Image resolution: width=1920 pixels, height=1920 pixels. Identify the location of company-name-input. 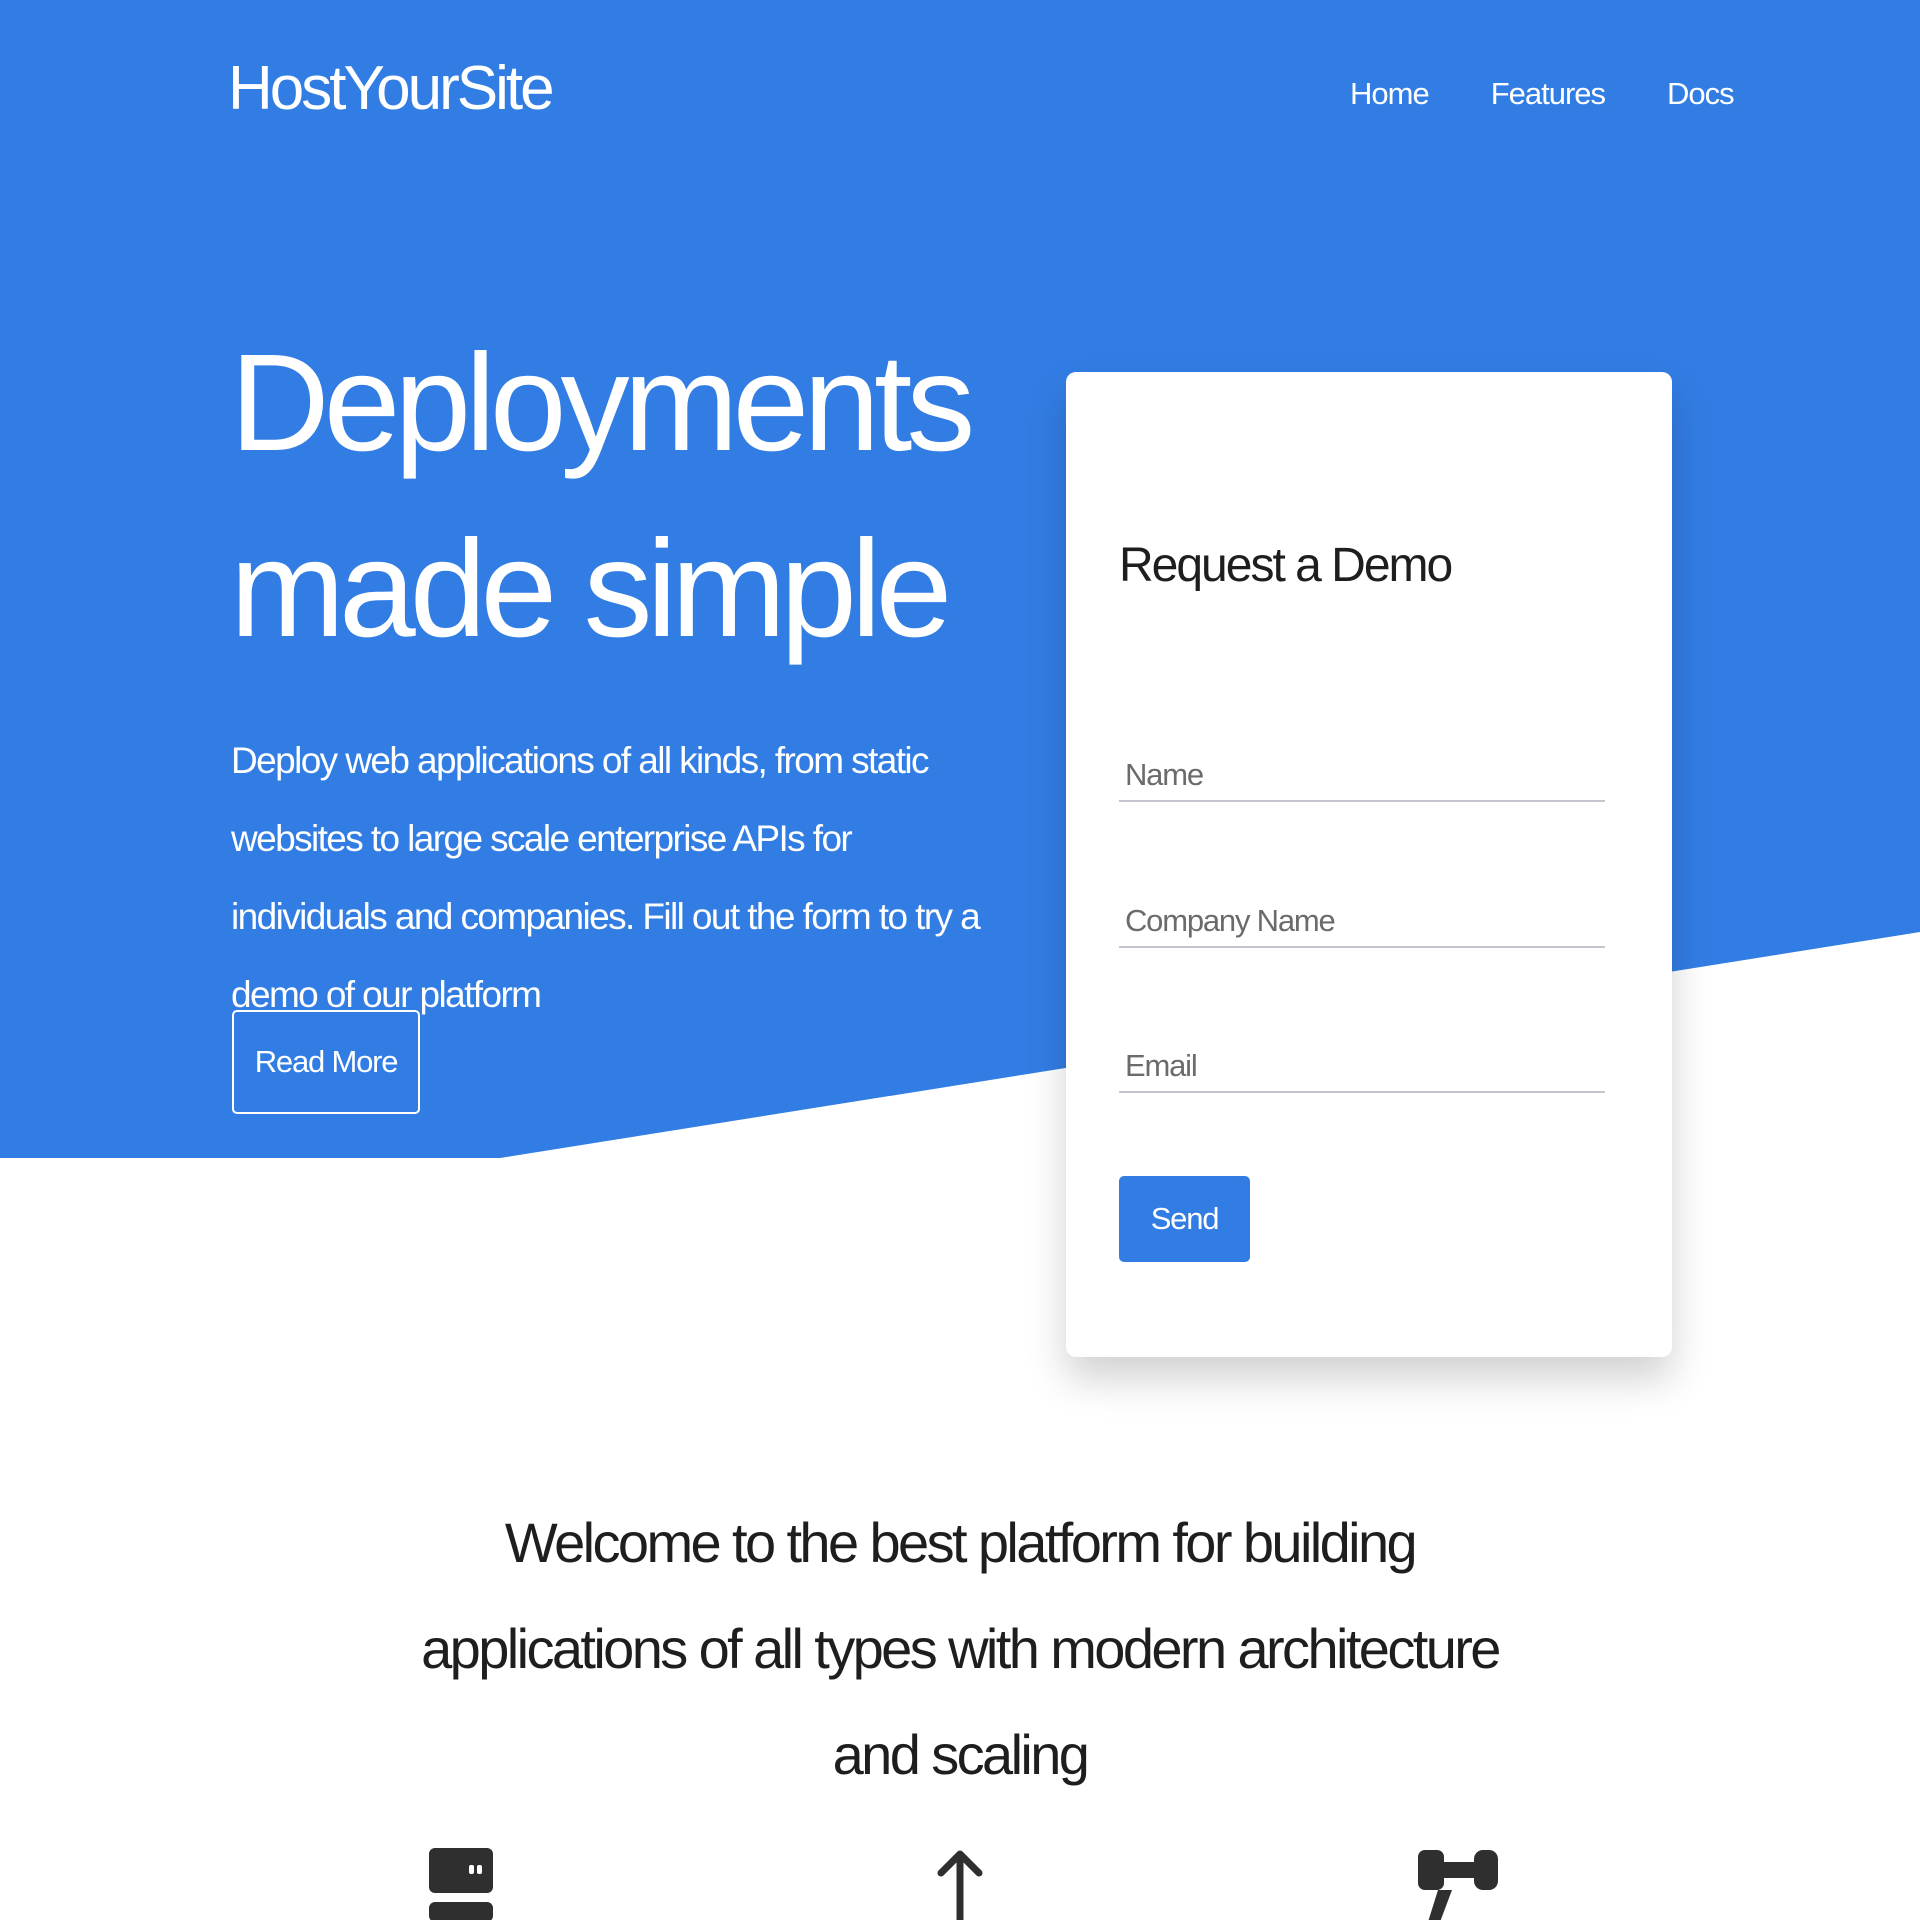
(1362, 922).